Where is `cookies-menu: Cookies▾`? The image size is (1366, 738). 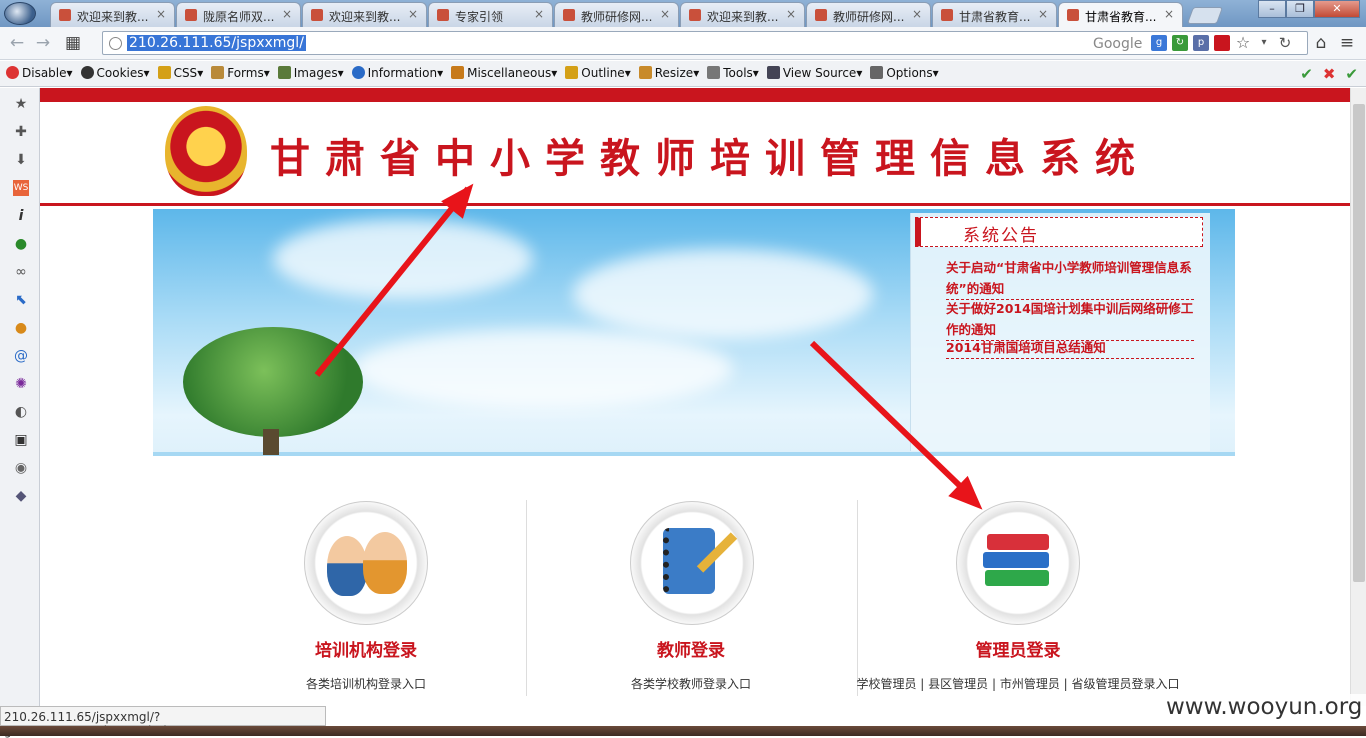 cookies-menu: Cookies▾ is located at coordinates (115, 73).